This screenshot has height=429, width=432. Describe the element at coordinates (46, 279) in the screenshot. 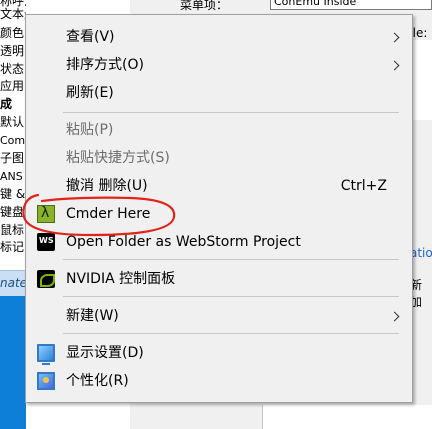

I see `nvidia-icon` at that location.